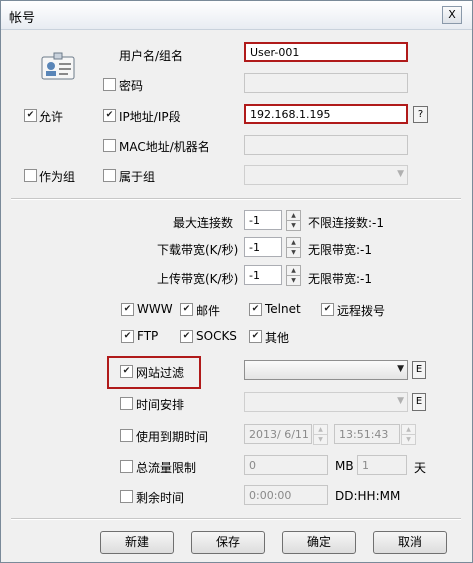 The width and height of the screenshot is (473, 563). Describe the element at coordinates (109, 145) in the screenshot. I see `mac-checkbox` at that location.